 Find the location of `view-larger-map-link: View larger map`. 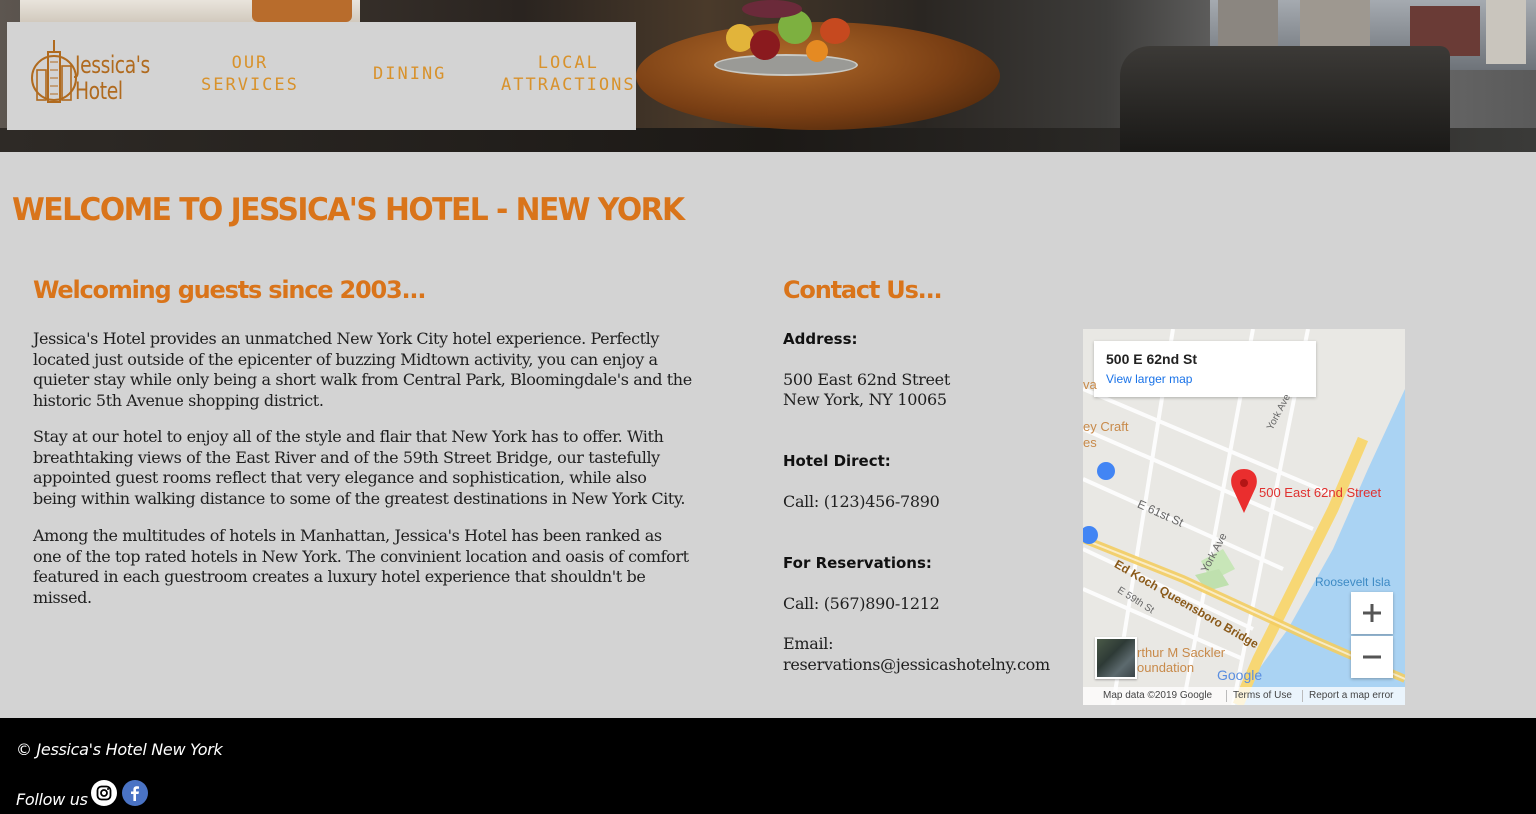

view-larger-map-link: View larger map is located at coordinates (1149, 379).